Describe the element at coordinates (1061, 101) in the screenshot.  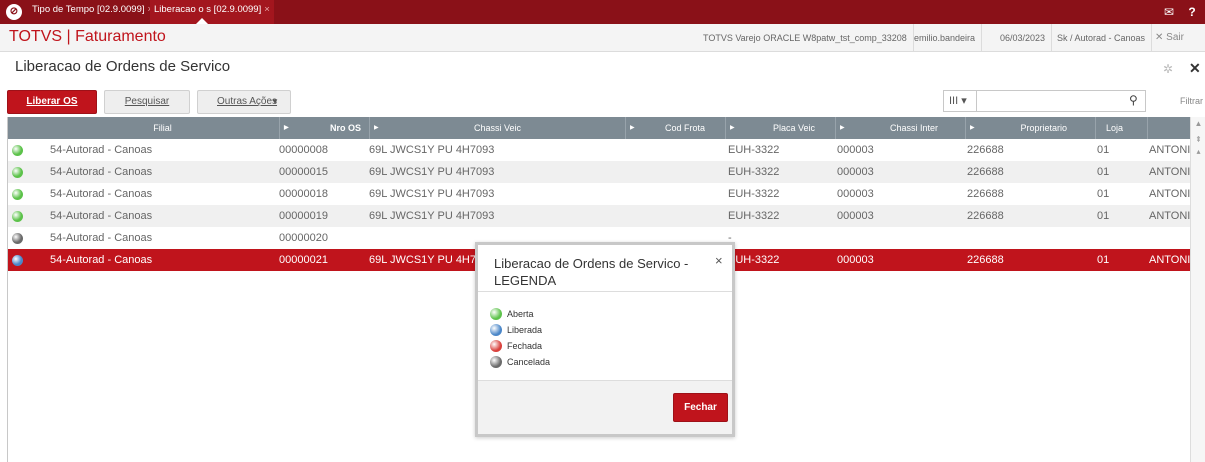
I see `search-input` at that location.